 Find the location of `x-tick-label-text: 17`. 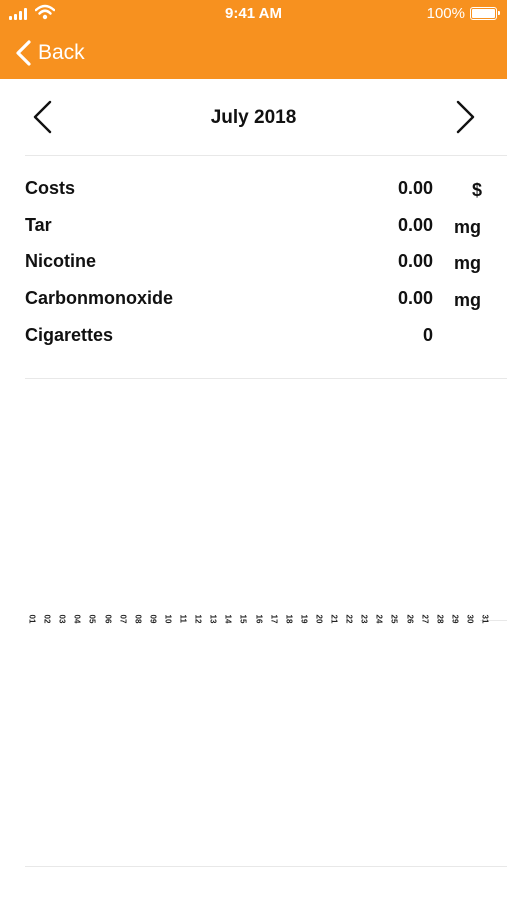

x-tick-label-text: 17 is located at coordinates (274, 619).